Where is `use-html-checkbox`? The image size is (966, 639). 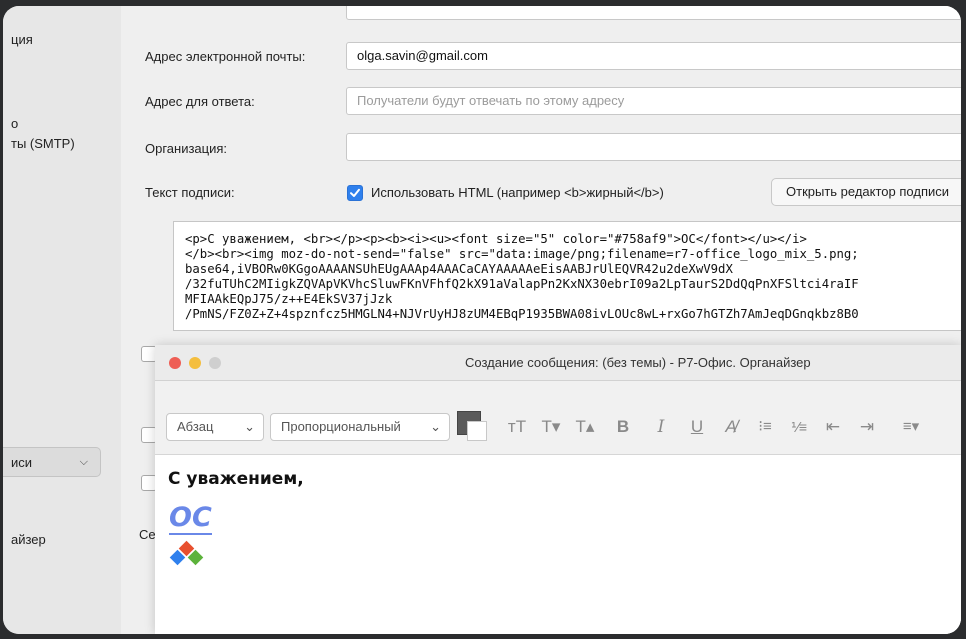
use-html-checkbox is located at coordinates (355, 193).